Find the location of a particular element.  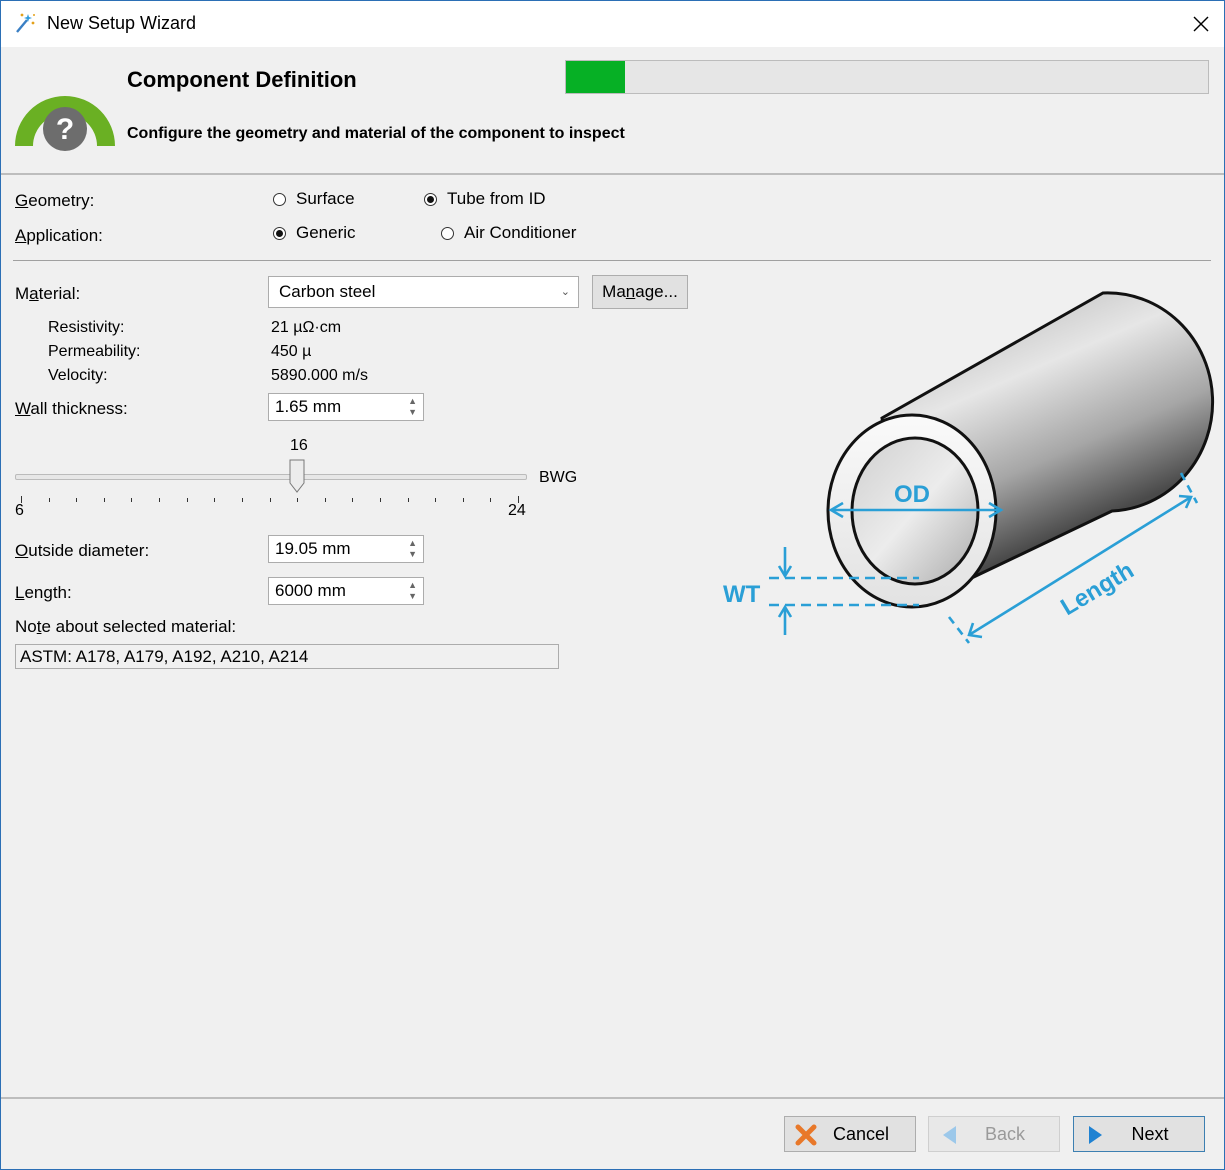

cancel-button: Cancel is located at coordinates (850, 1134).